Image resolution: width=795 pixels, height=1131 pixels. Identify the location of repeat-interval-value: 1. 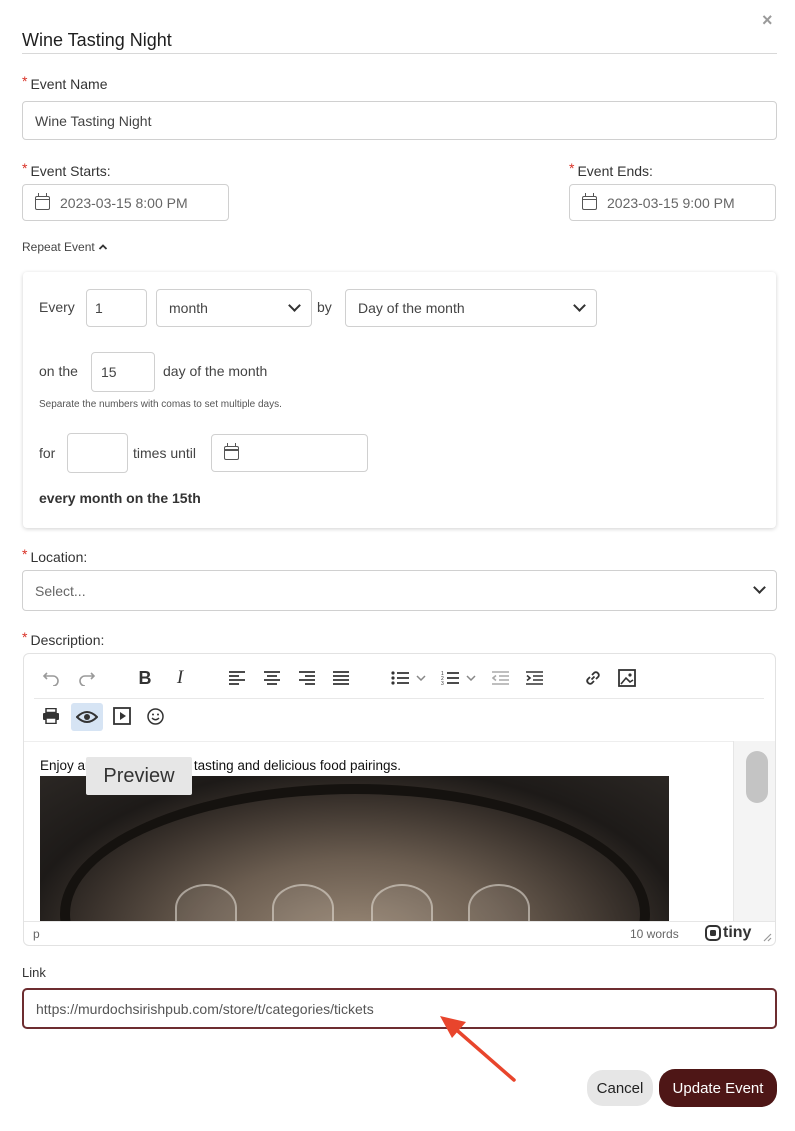
(99, 308).